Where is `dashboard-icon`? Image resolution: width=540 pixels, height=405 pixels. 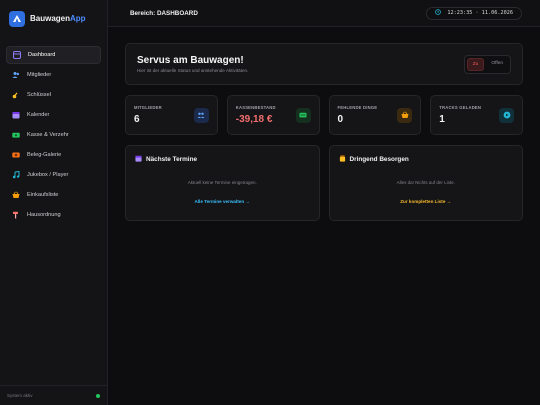
dashboard-icon is located at coordinates (17, 55).